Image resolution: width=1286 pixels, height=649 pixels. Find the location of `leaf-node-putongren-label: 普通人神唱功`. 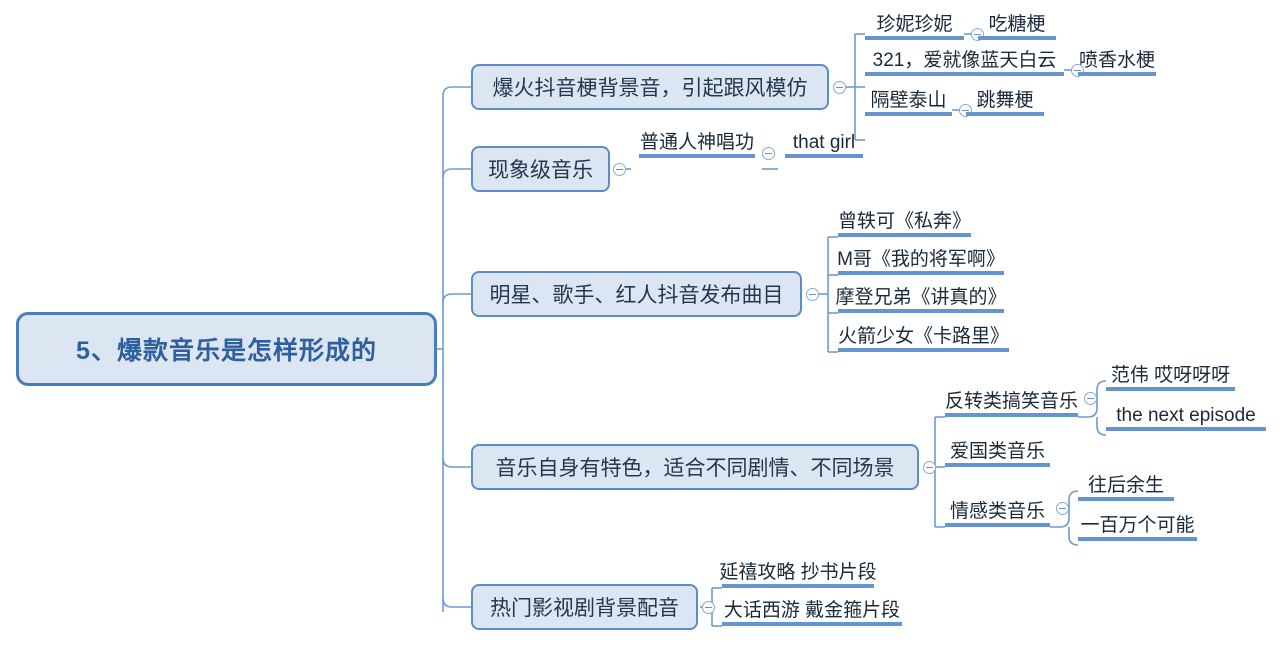

leaf-node-putongren-label: 普通人神唱功 is located at coordinates (697, 143).